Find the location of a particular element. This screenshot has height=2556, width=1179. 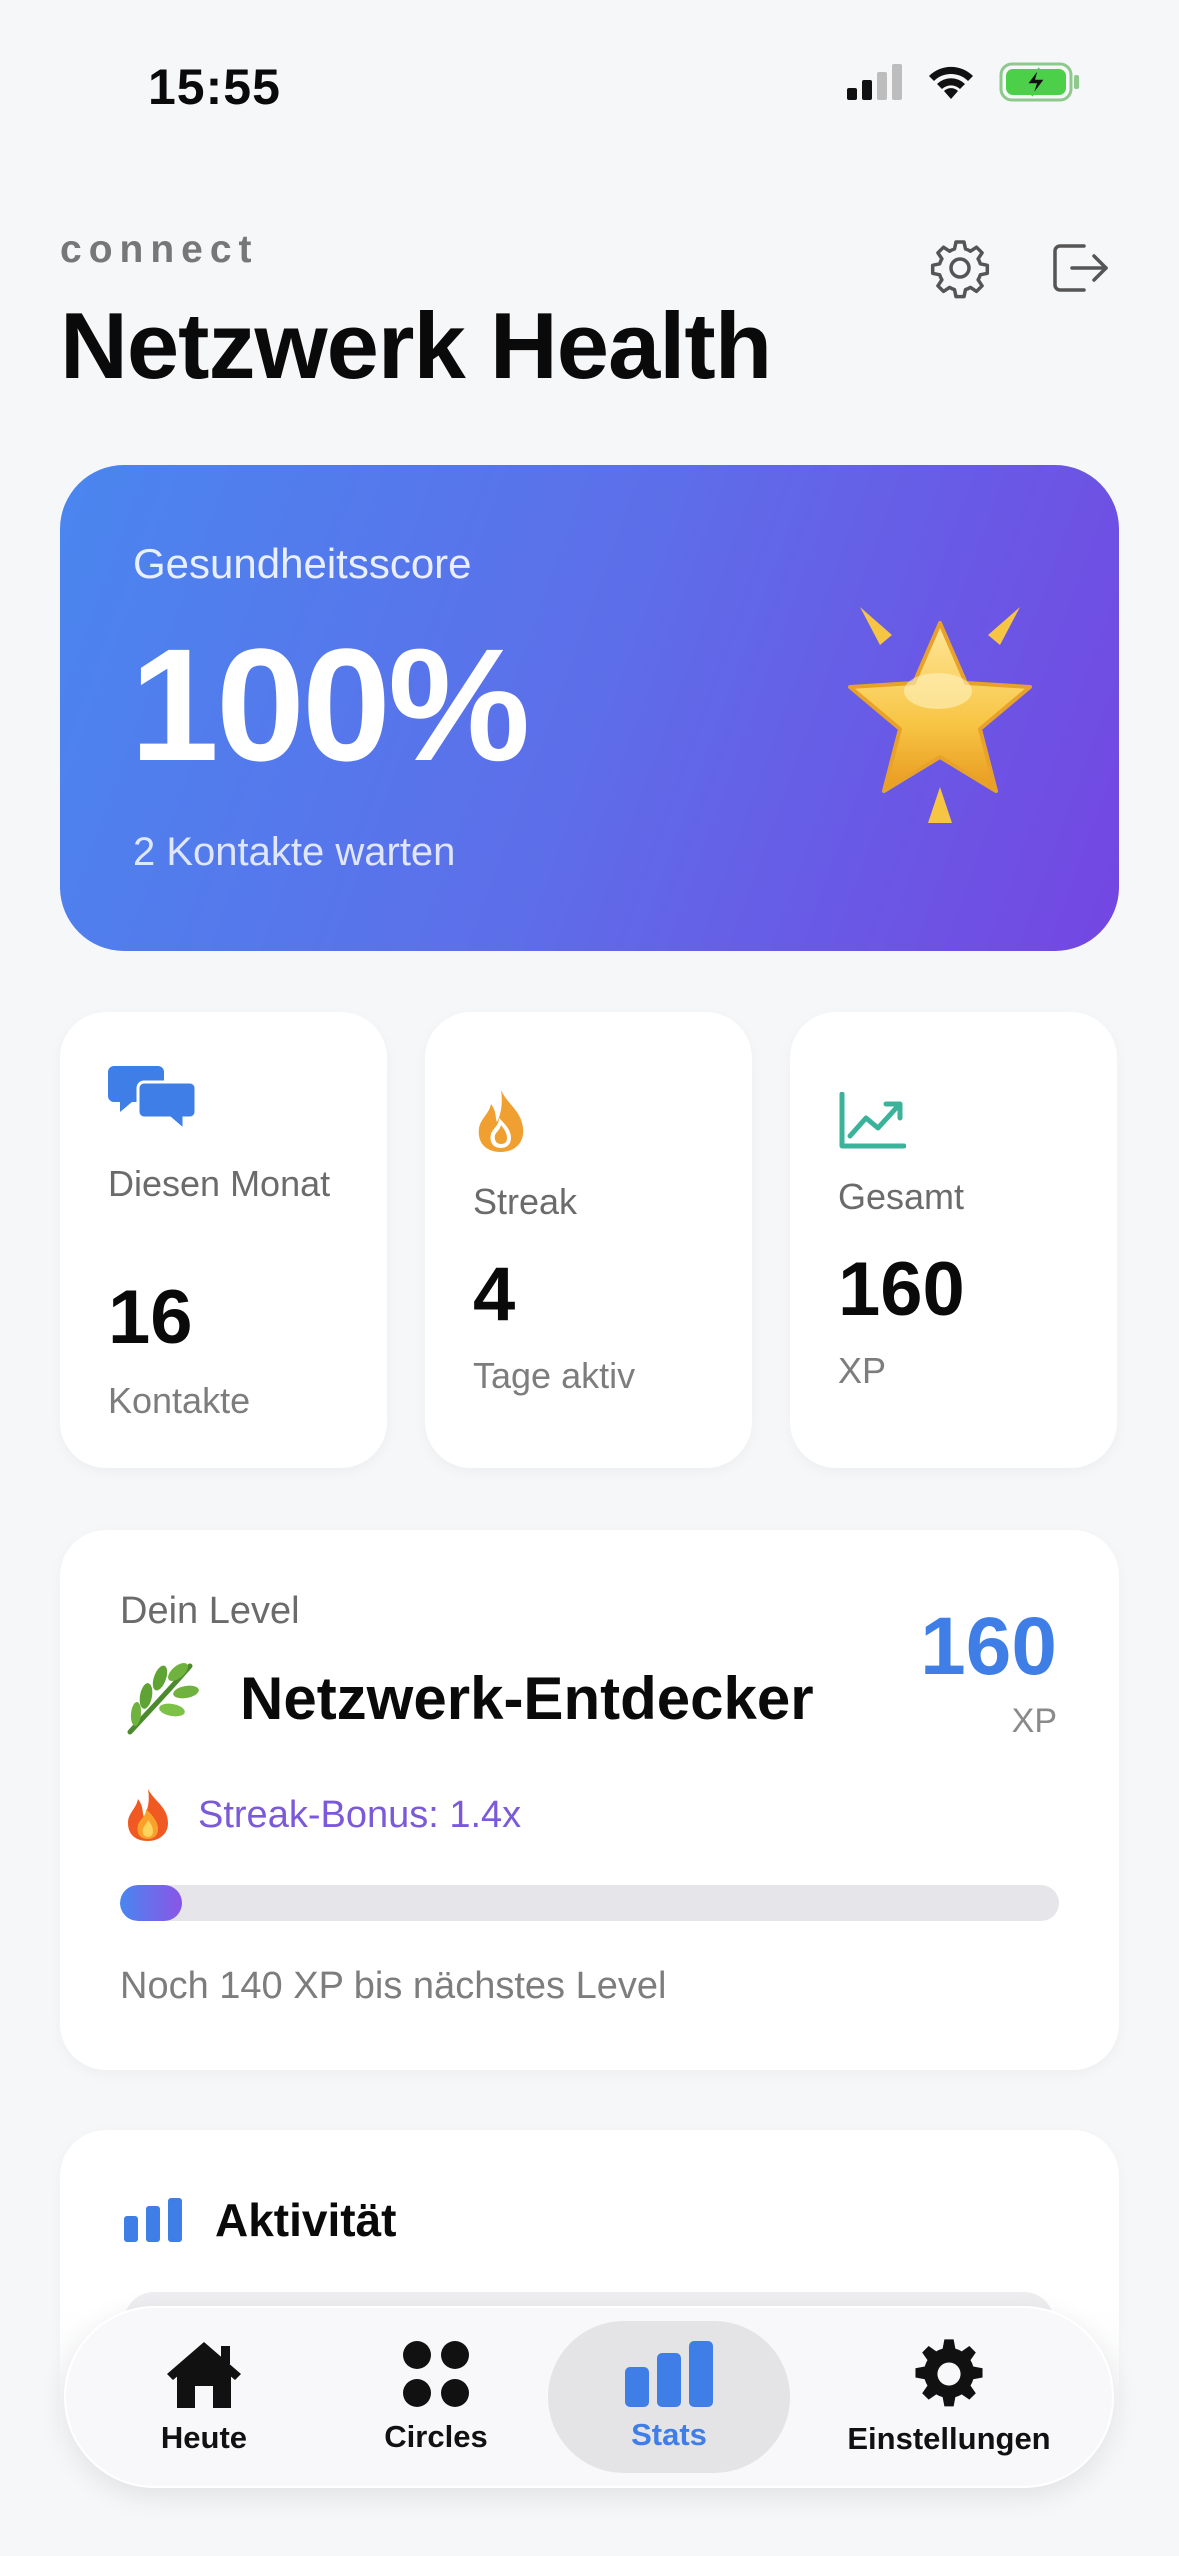

stat-card-streak: Streak 4 Tage aktiv is located at coordinates (588, 1240).